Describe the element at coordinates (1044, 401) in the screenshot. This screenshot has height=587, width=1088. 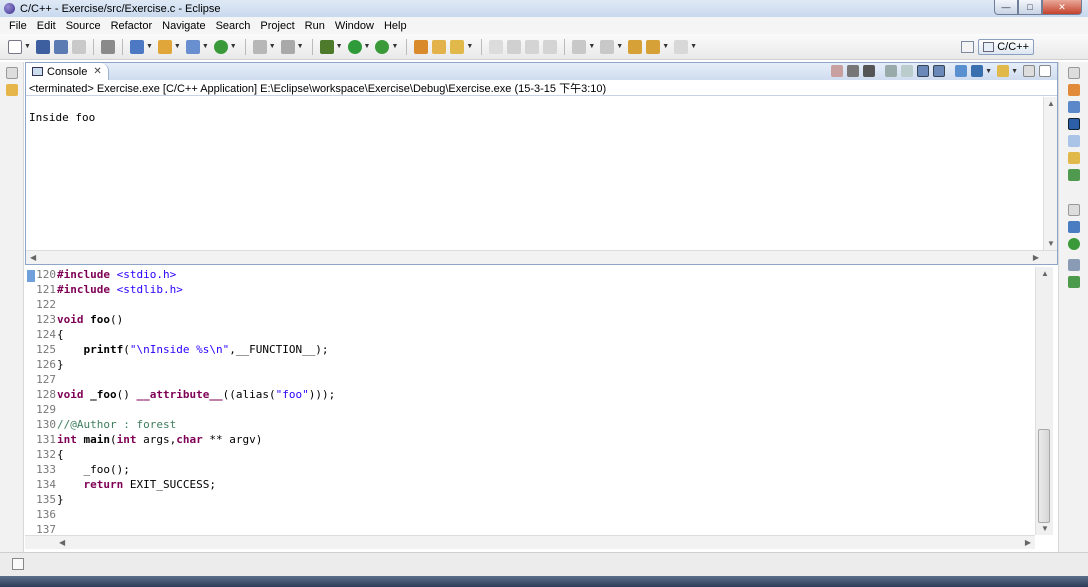
I see `editor-vertical-scrollbar: ▲ ▼` at that location.